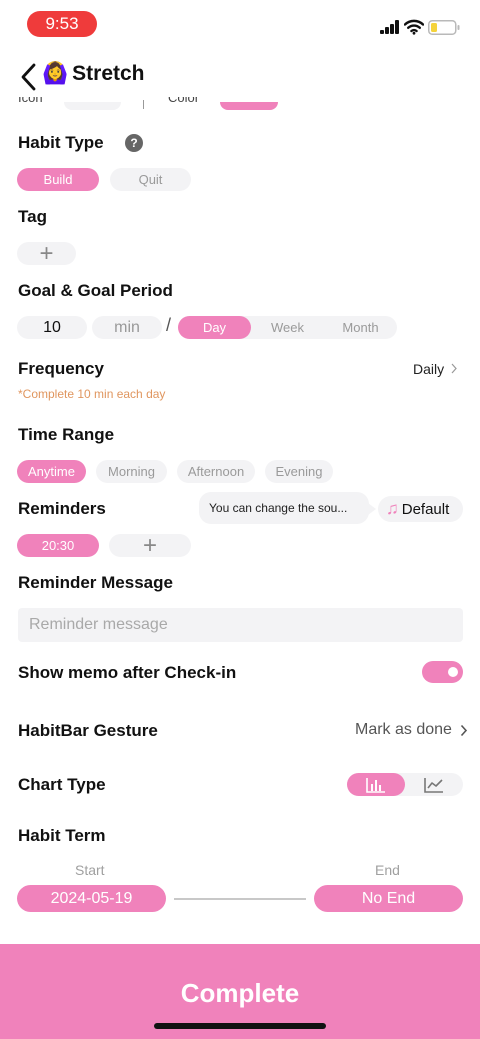 Image resolution: width=480 pixels, height=1039 pixels. What do you see at coordinates (127, 672) in the screenshot?
I see `show-memo-label: Show memo after Check-in` at bounding box center [127, 672].